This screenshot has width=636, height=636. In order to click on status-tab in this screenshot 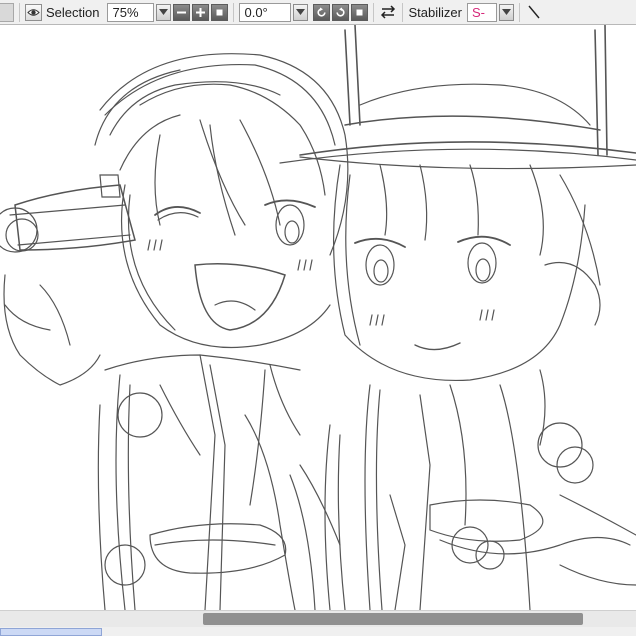, I will do `click(51, 632)`.